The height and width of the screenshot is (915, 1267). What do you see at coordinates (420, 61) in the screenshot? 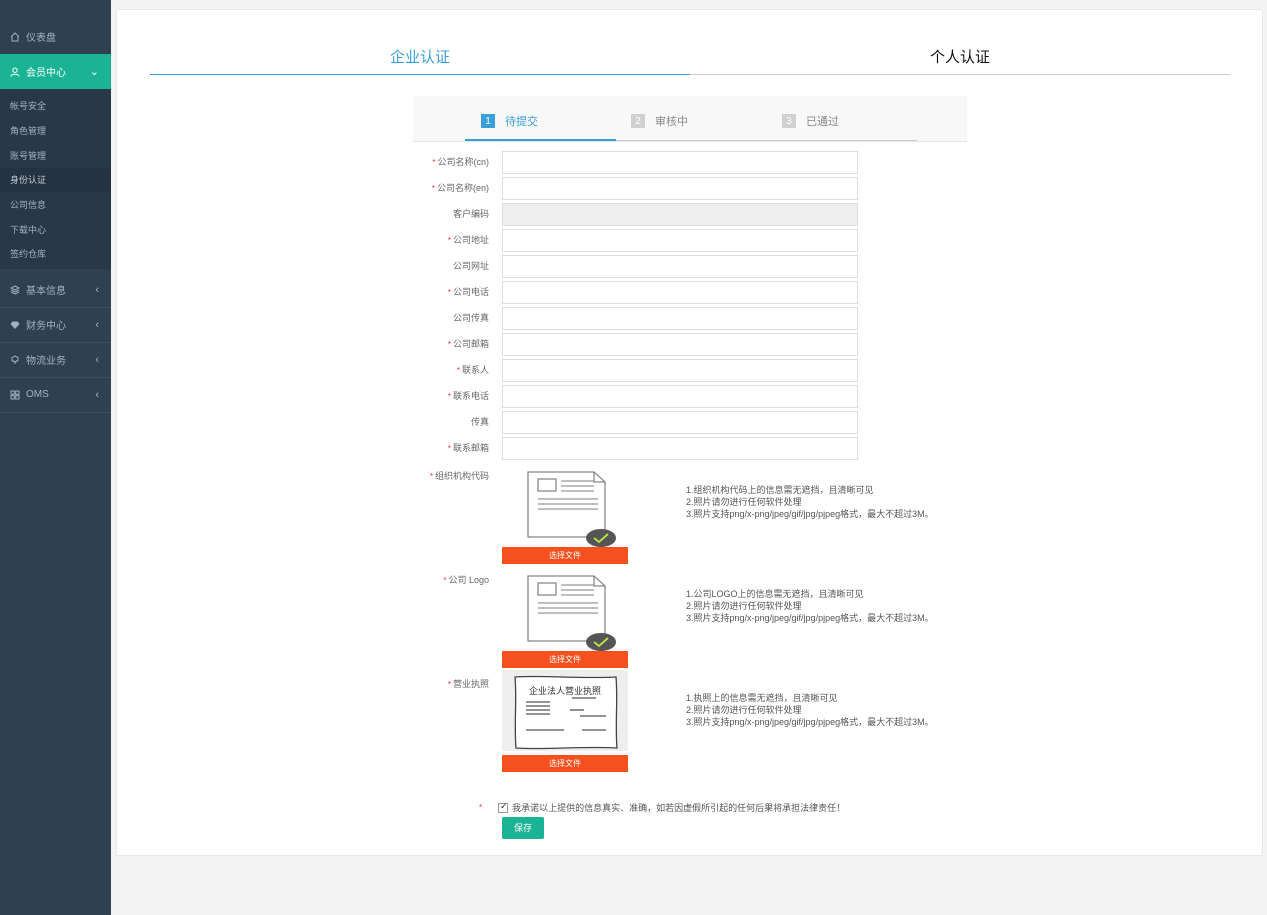
I see `tab-enterprise-auth: 企业认证` at bounding box center [420, 61].